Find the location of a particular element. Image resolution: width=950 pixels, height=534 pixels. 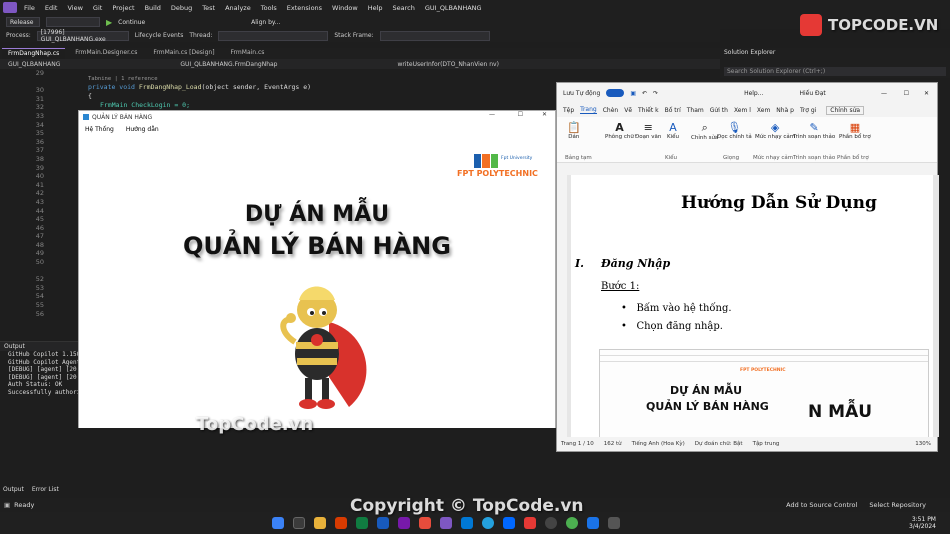

platform-select is located at coordinates (73, 22).